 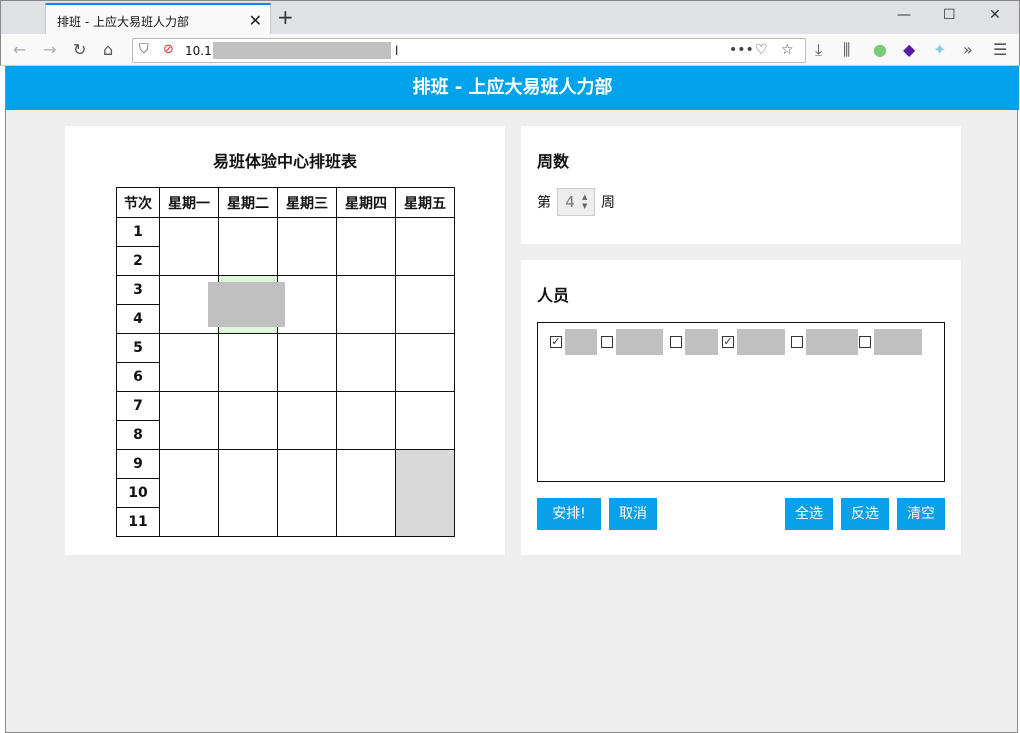 I want to click on menu-icon: ☰, so click(x=1000, y=49).